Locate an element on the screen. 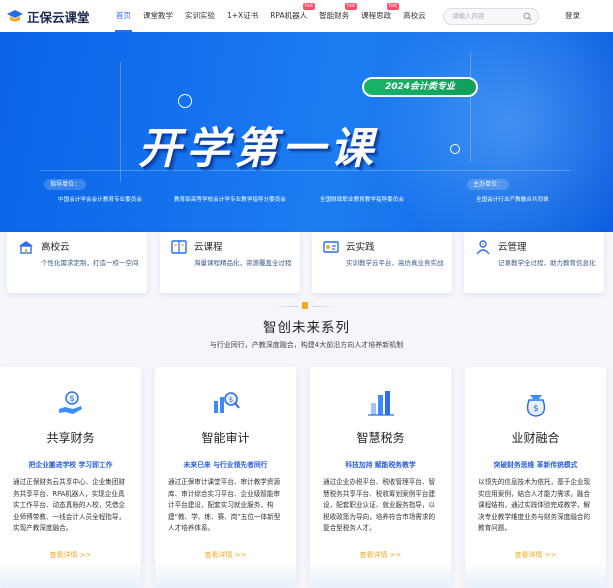 This screenshot has height=588, width=613. feature-card-cloud-management: 云管理 记录教学全过程，助力教育信息化 is located at coordinates (534, 262).